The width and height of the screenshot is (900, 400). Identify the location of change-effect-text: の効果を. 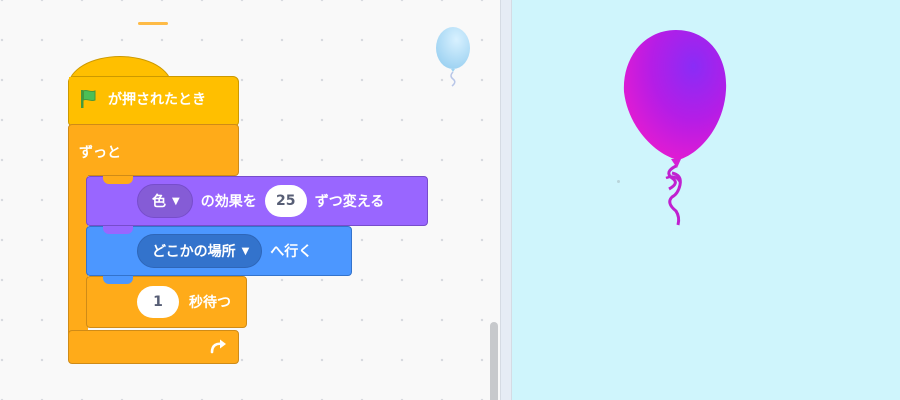
(228, 202).